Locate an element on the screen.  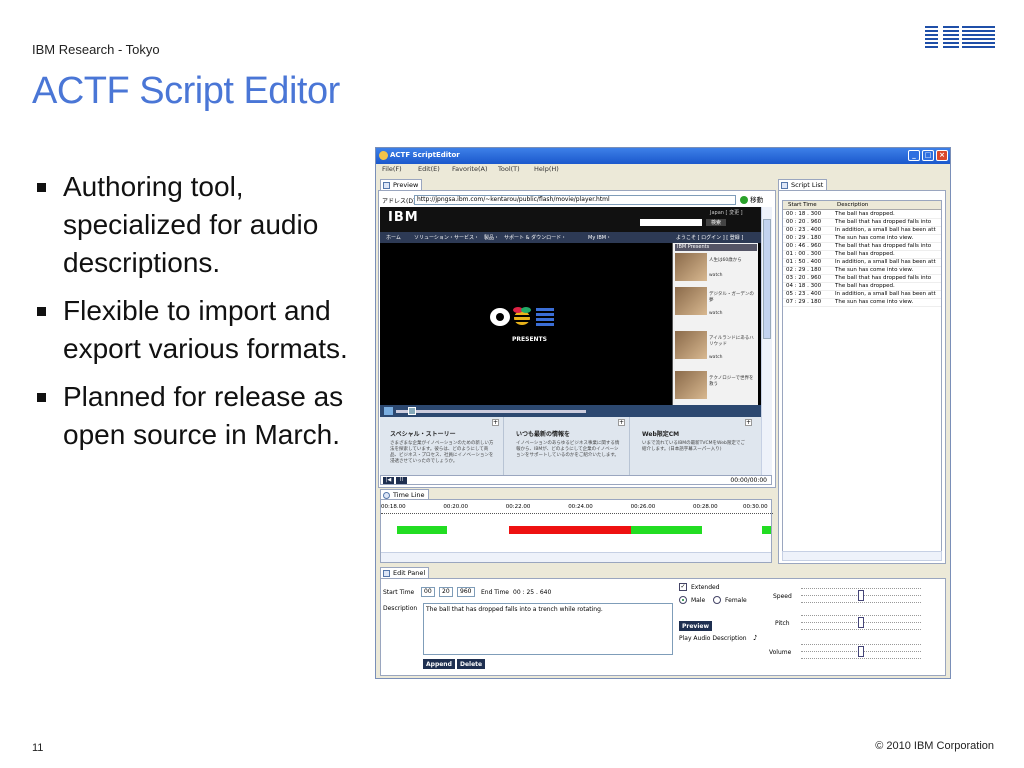
column-header: Start Time is located at coordinates (802, 205).